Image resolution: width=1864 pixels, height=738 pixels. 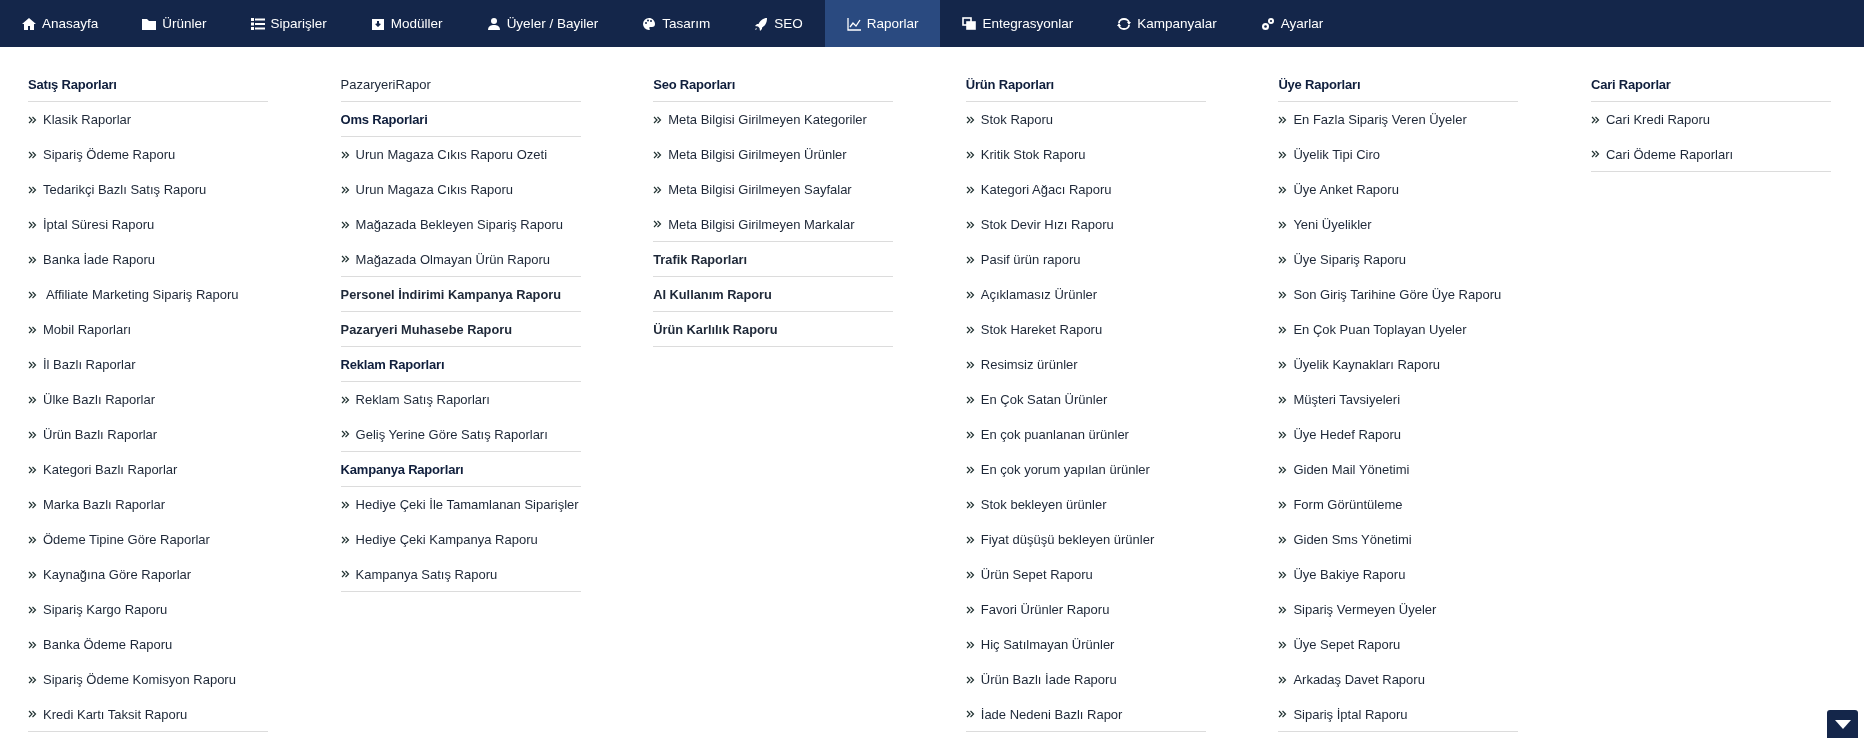 I want to click on report-link: En çok puanlanan ürünler, so click(x=1085, y=434).